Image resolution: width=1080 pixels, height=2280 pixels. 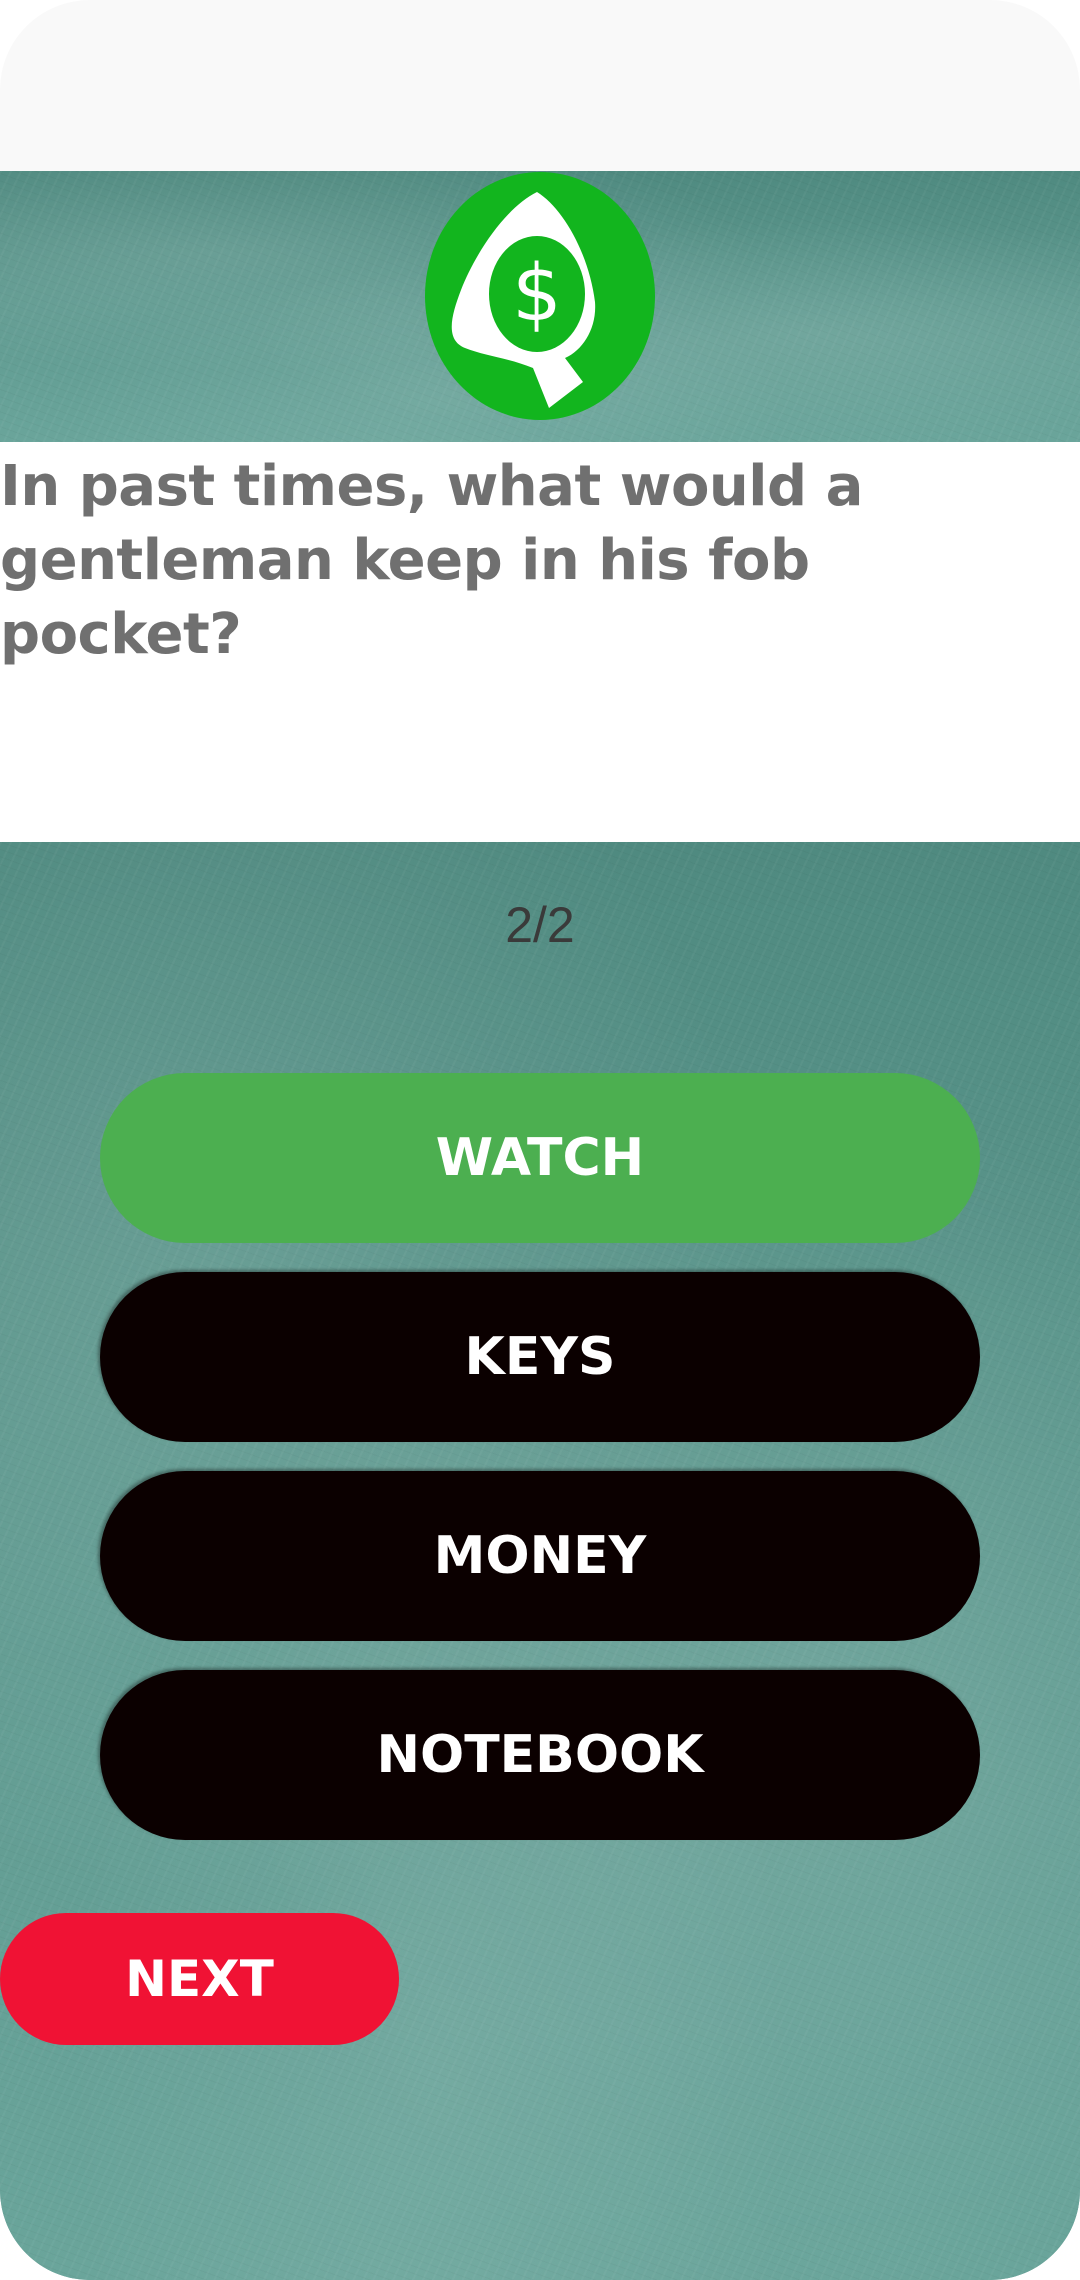 I want to click on answer-keys-button: KEYS, so click(x=540, y=1357).